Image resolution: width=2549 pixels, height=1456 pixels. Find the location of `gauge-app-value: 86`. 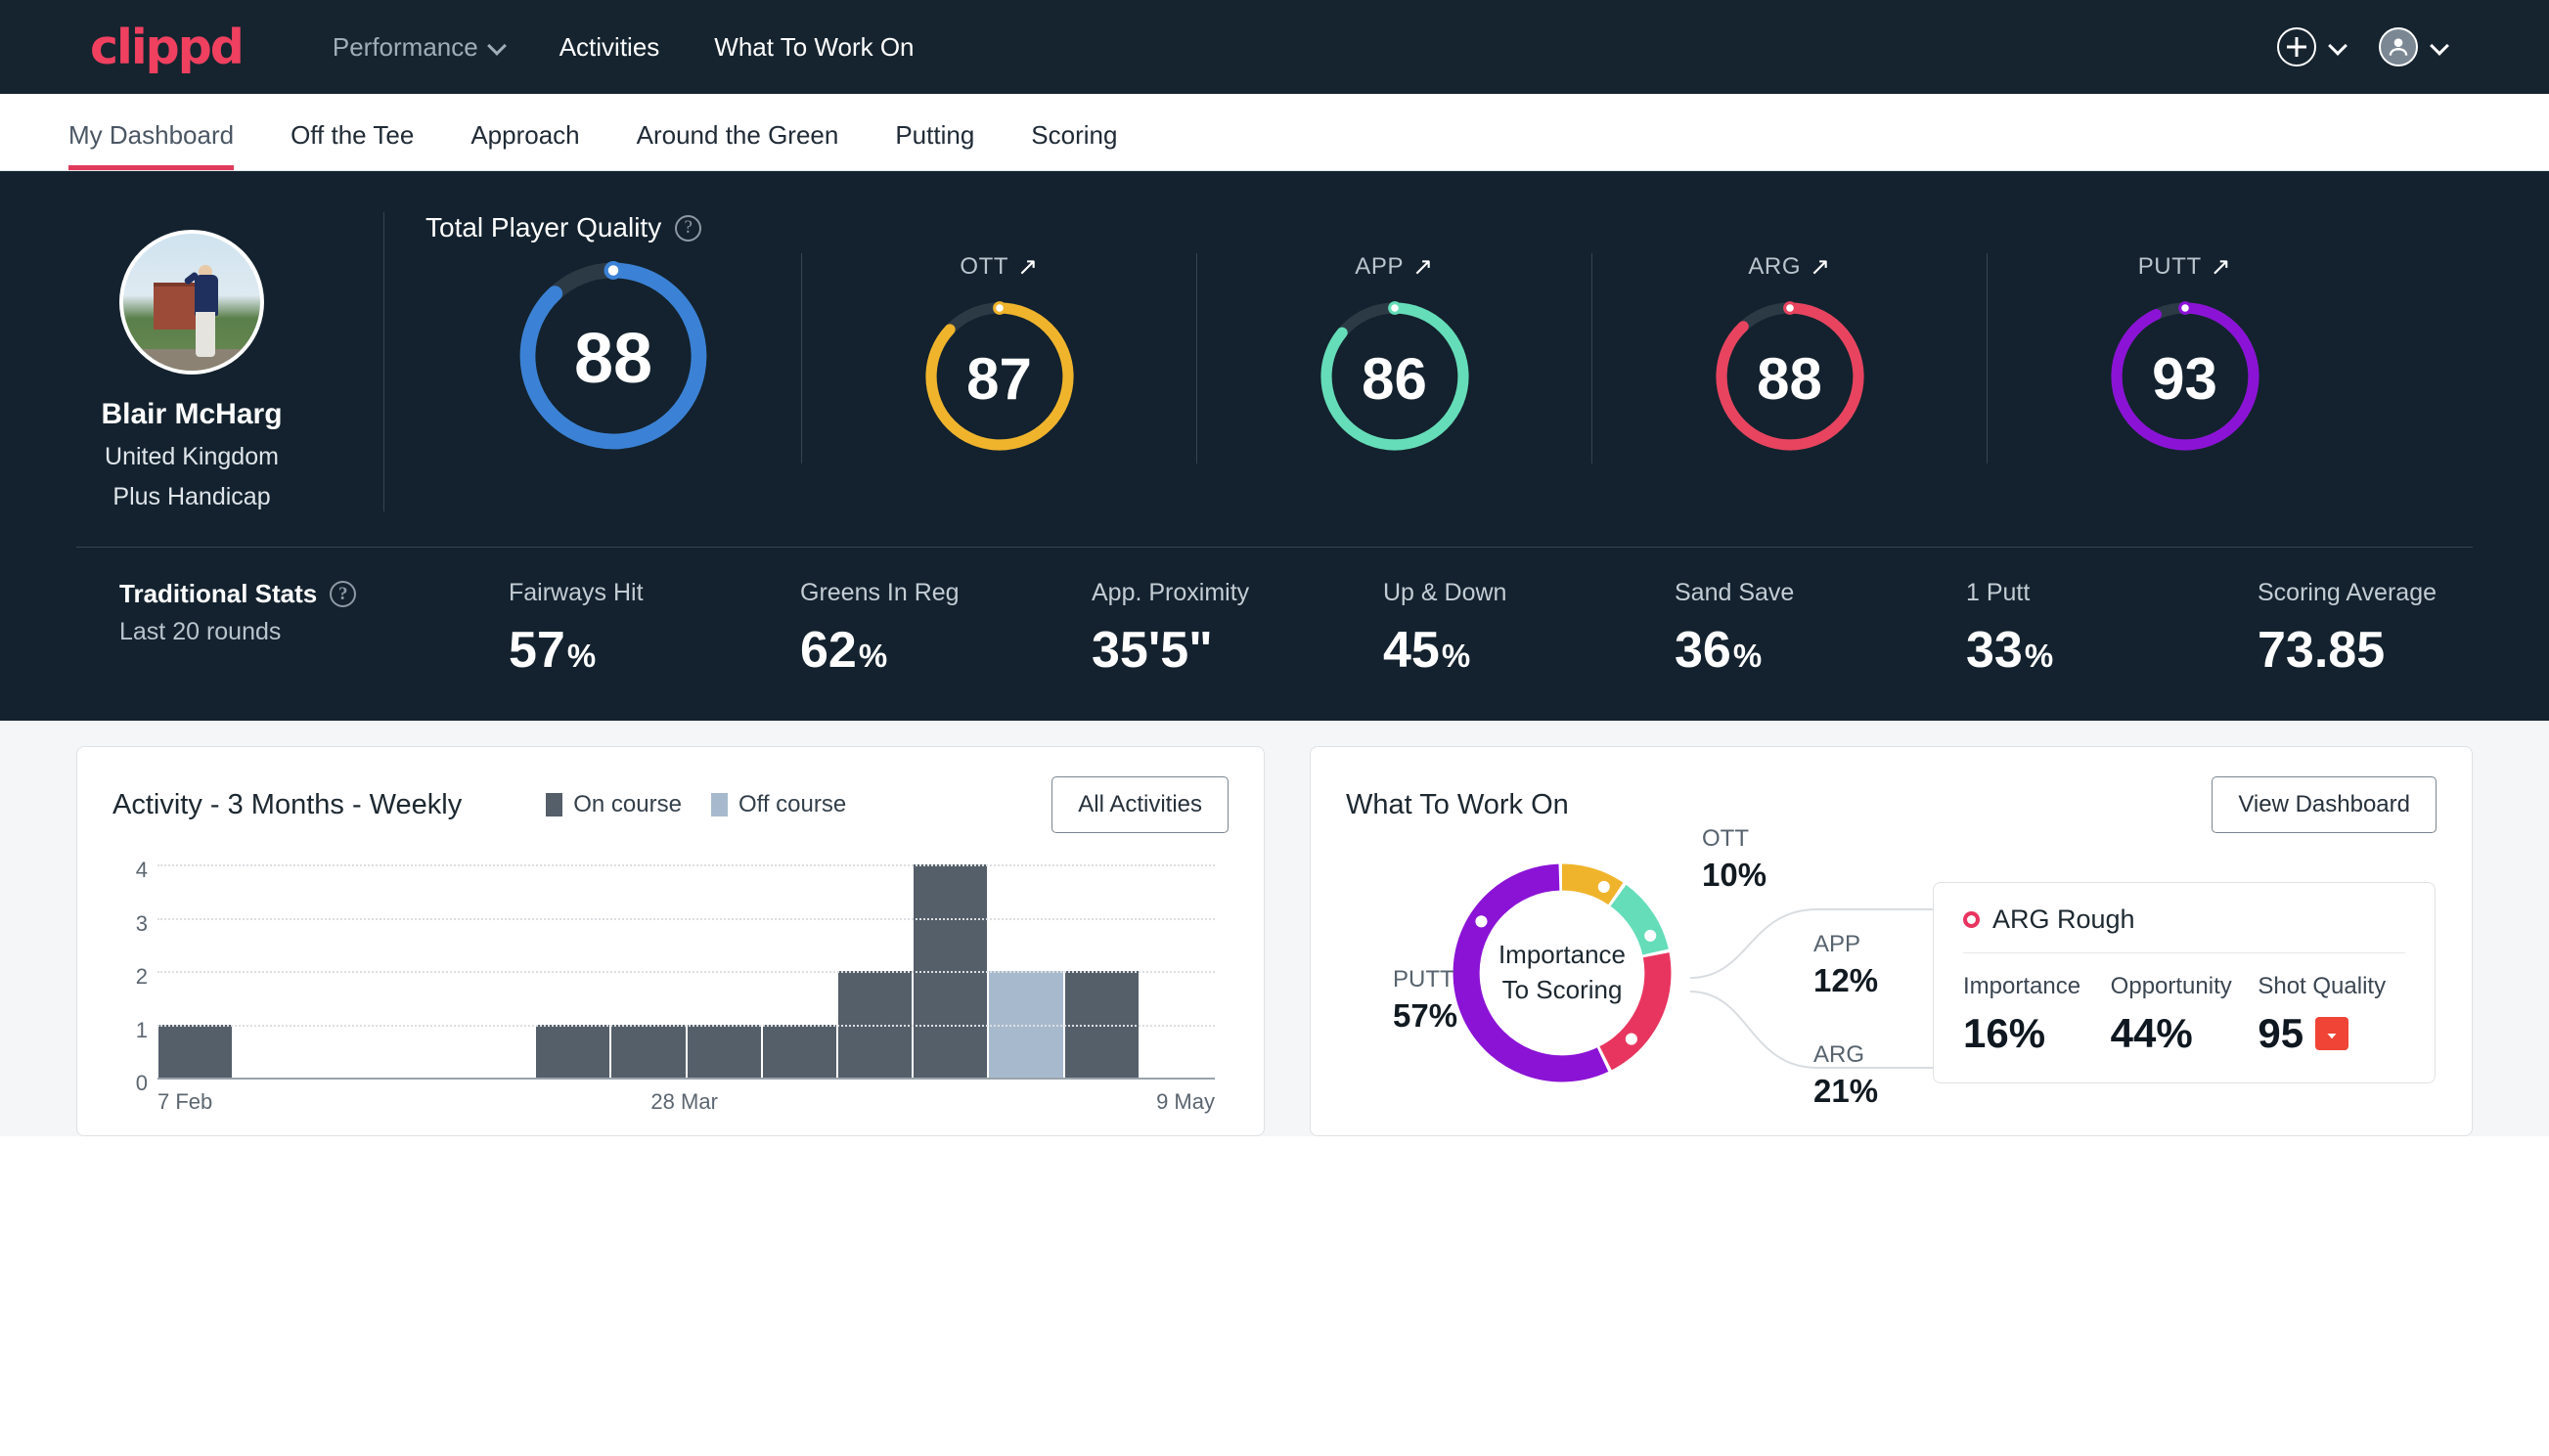

gauge-app-value: 86 is located at coordinates (1395, 379).